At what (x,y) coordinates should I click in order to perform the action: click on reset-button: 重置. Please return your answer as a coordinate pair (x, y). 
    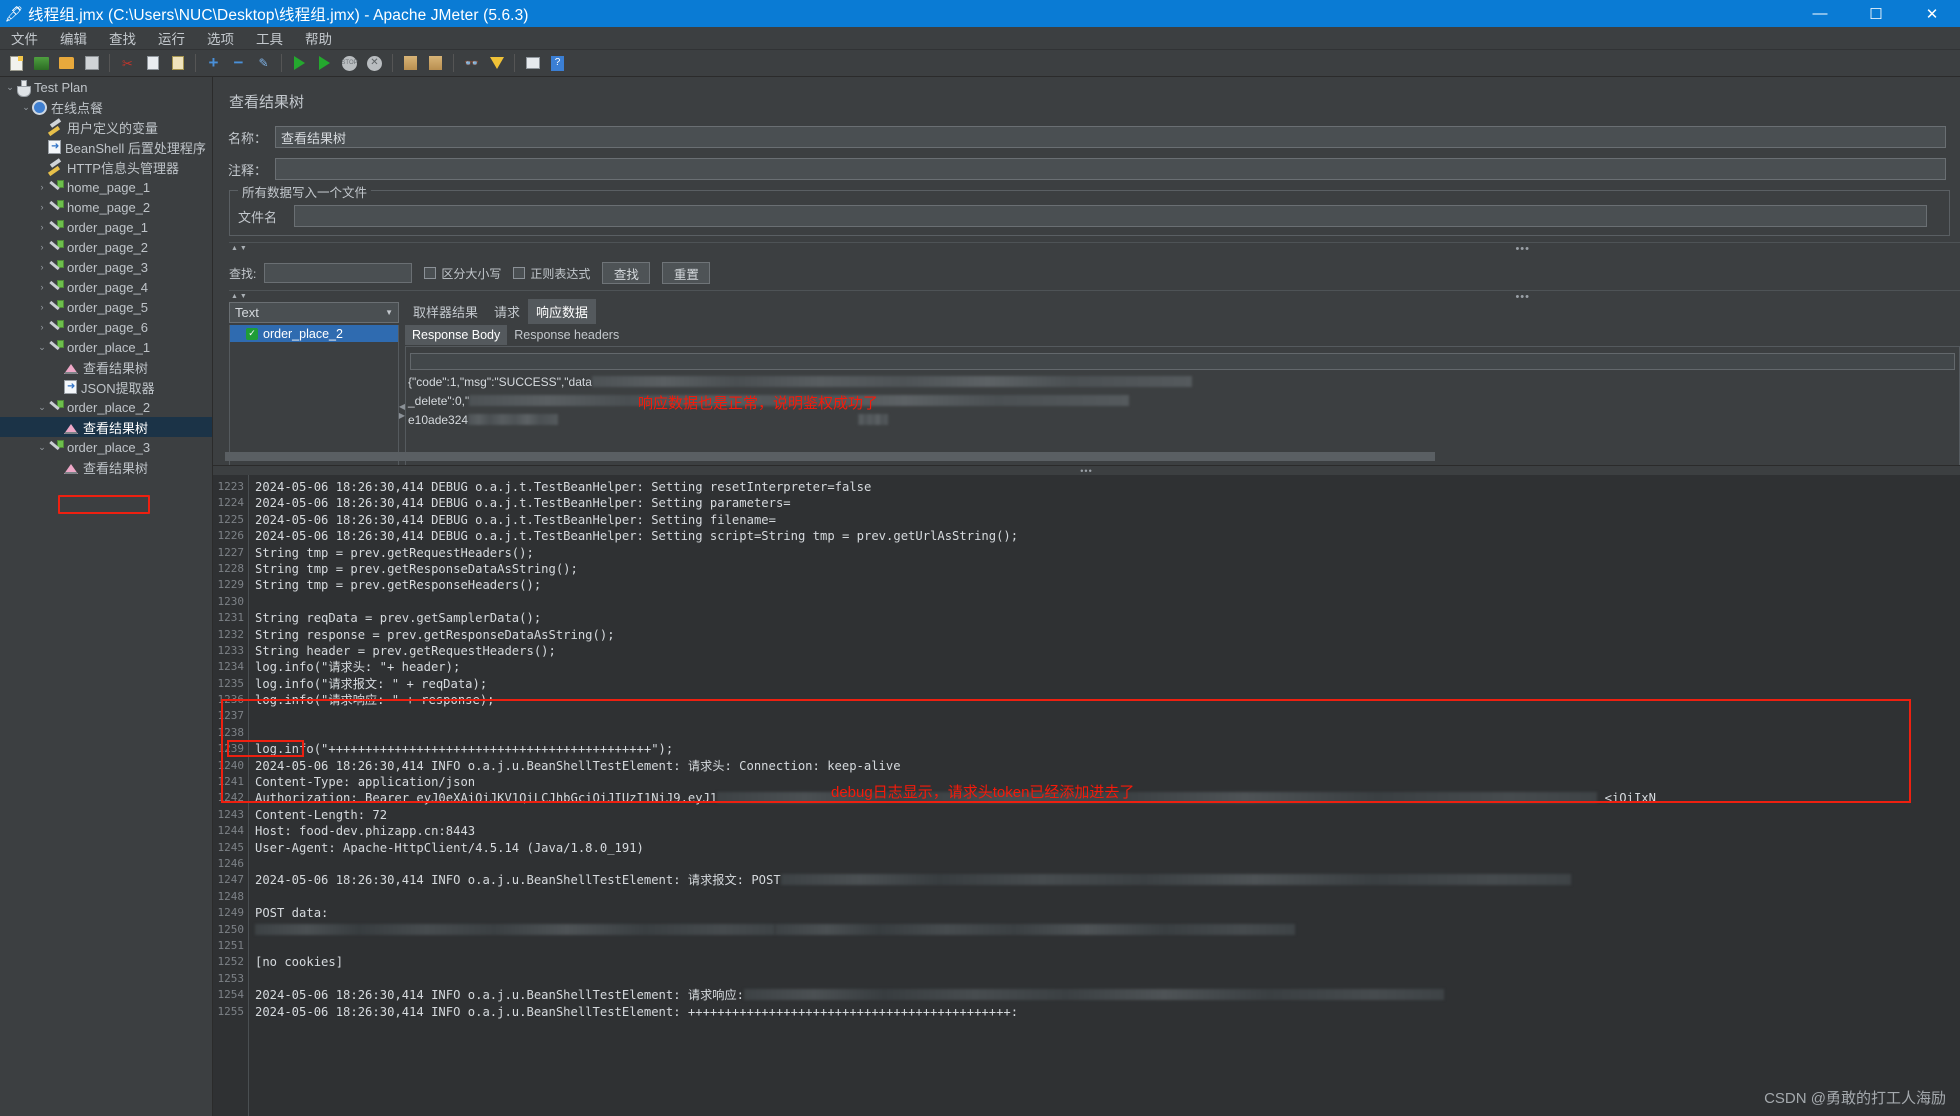
    Looking at the image, I should click on (686, 273).